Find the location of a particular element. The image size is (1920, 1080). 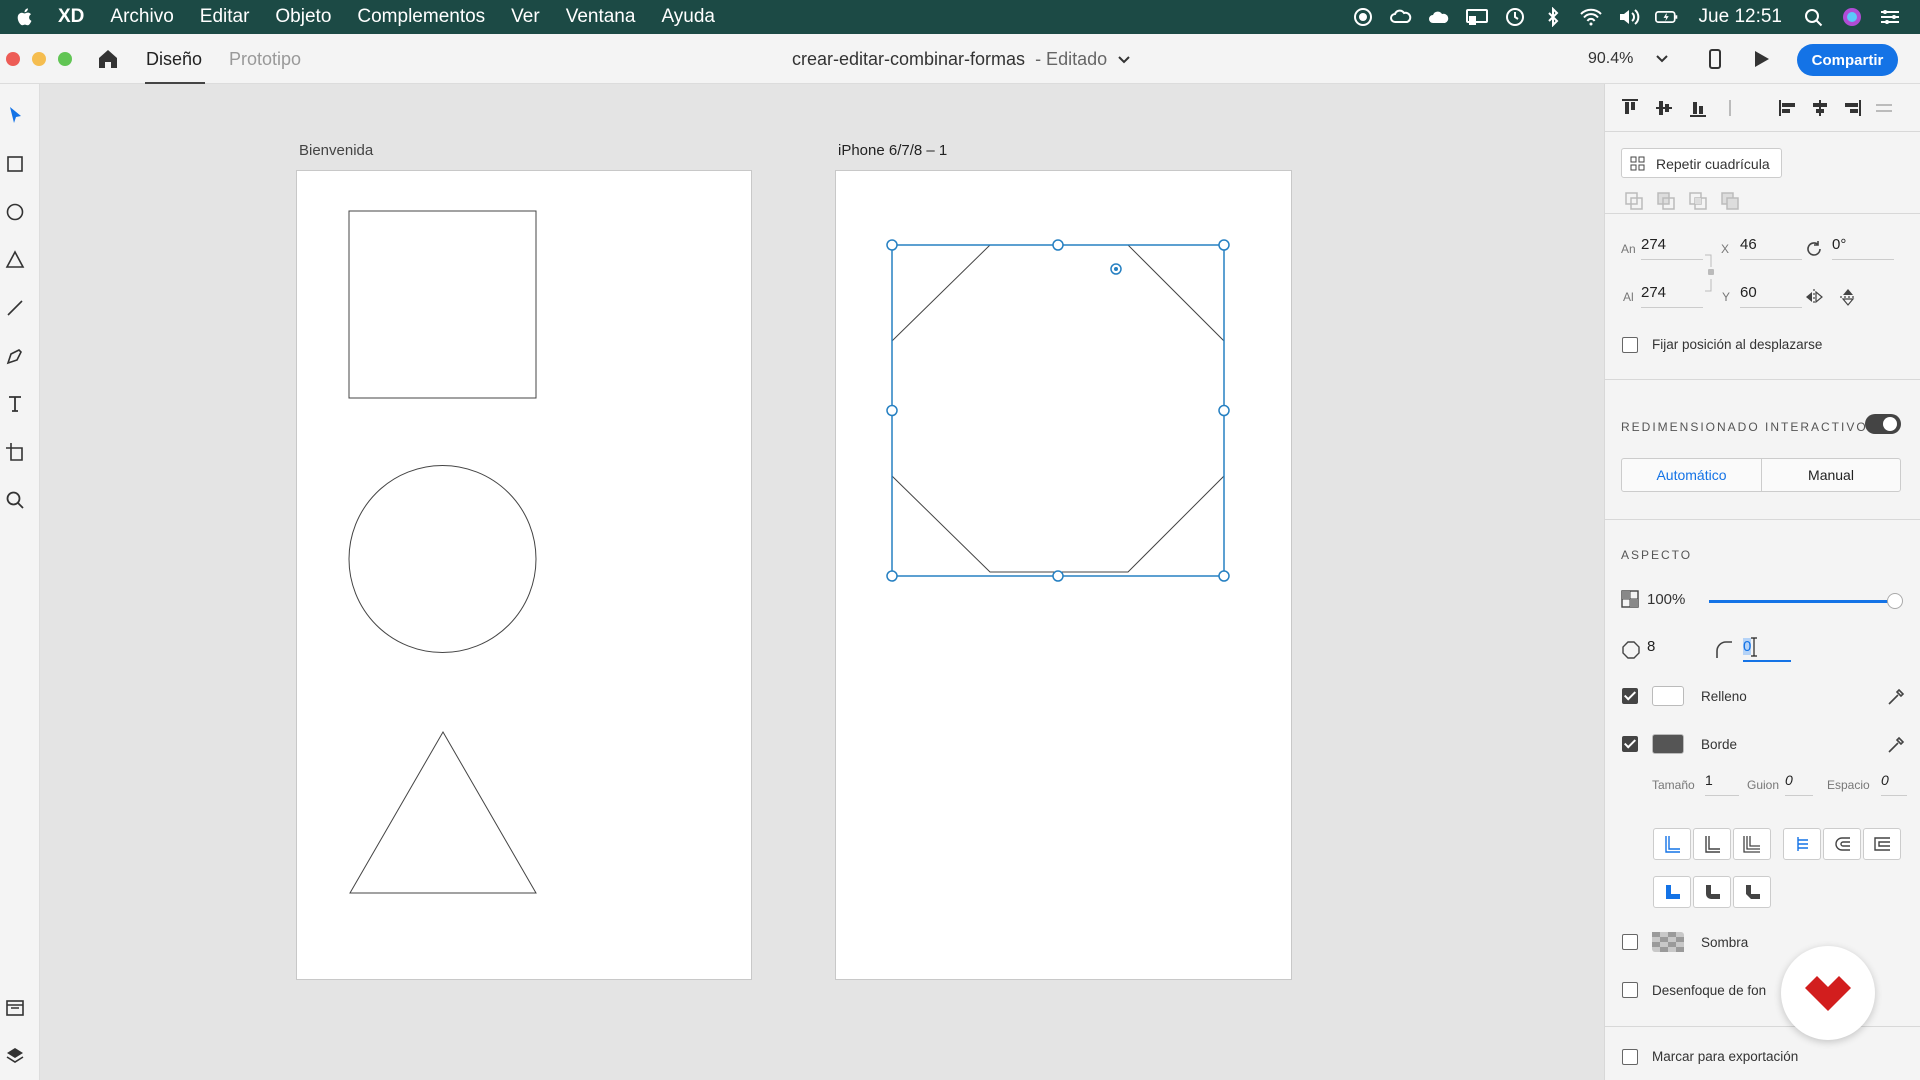

triangle-shape is located at coordinates (443, 812).